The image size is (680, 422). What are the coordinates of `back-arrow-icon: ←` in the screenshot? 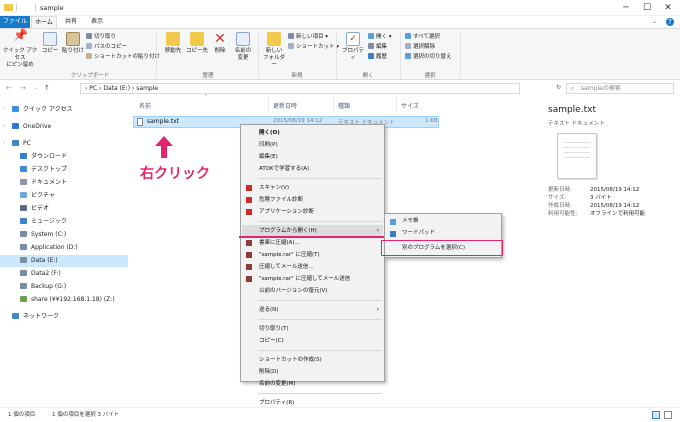 It's located at (9, 88).